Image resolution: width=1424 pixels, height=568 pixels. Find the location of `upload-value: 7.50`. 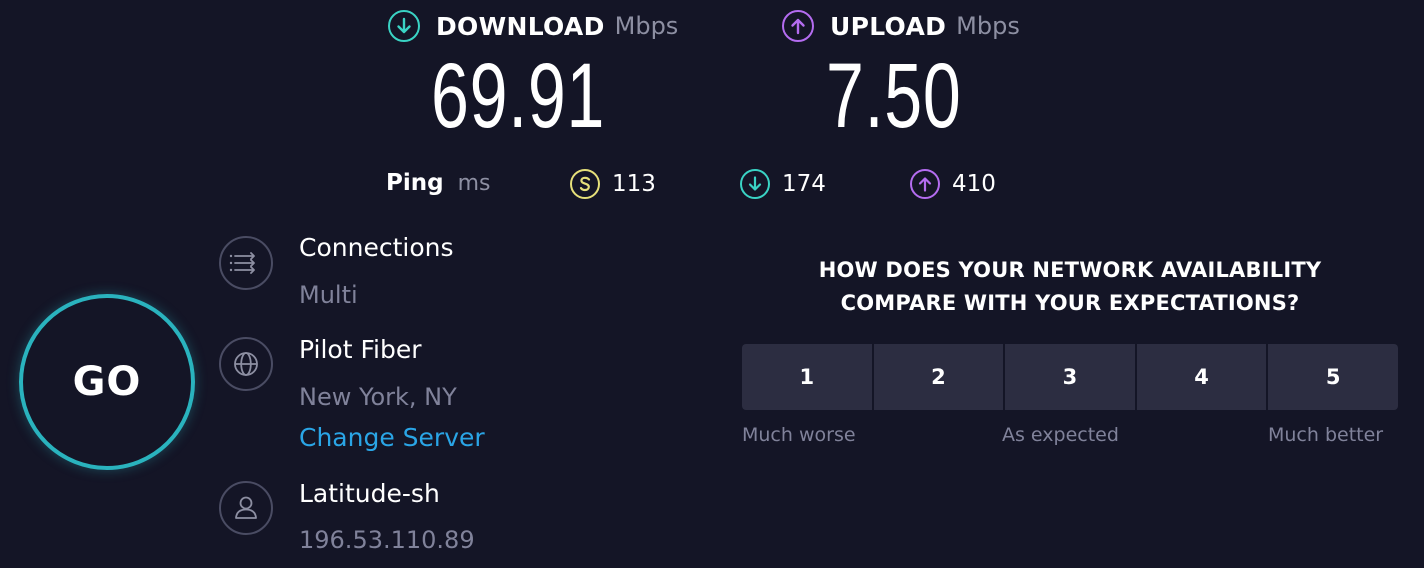

upload-value: 7.50 is located at coordinates (894, 96).